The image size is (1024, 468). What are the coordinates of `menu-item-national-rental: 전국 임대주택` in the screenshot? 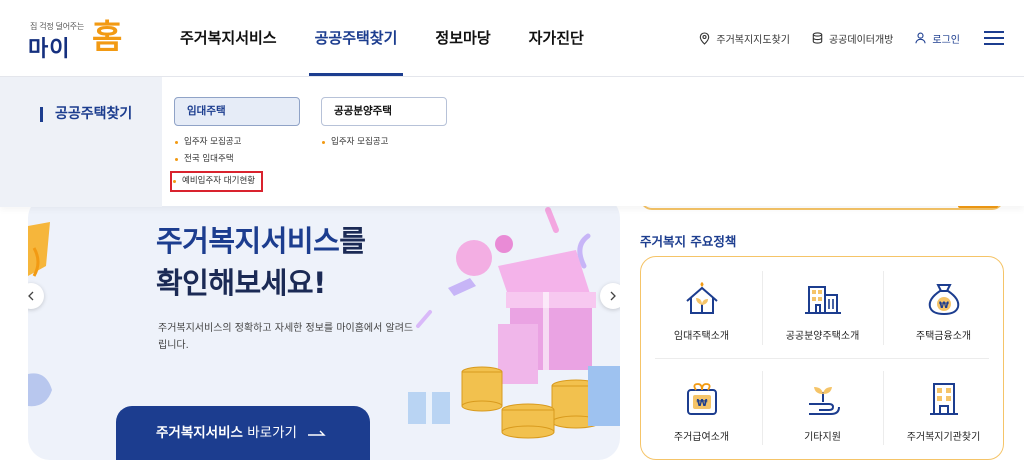 It's located at (237, 159).